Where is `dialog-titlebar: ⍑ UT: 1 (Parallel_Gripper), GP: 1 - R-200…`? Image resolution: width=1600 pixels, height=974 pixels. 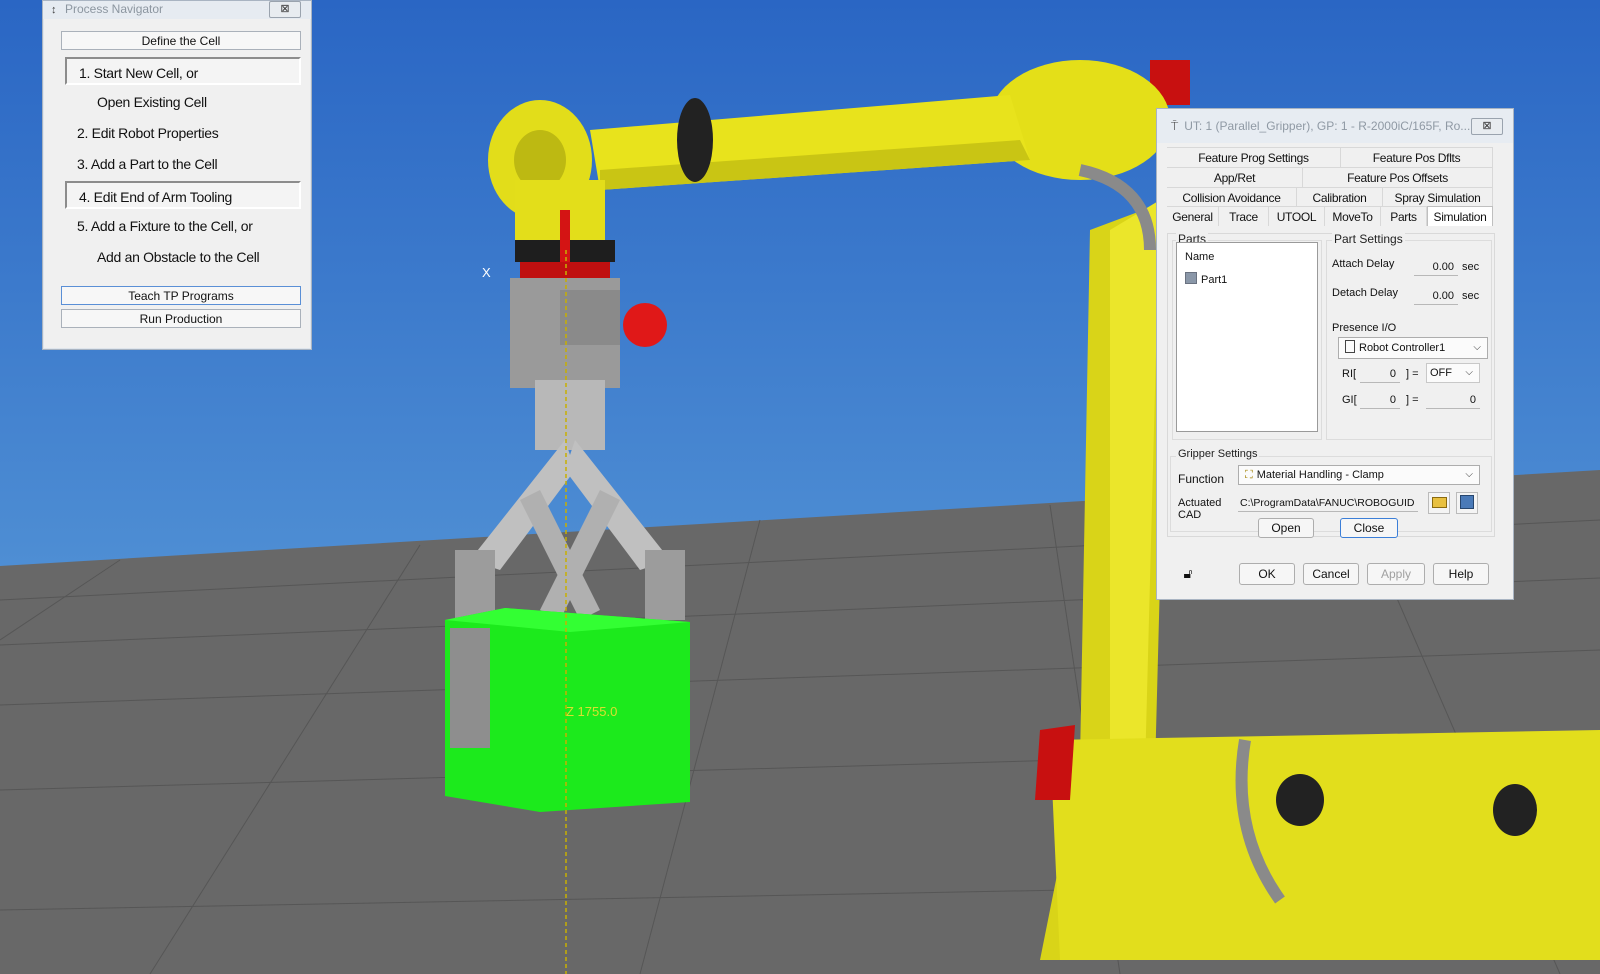 dialog-titlebar: ⍑ UT: 1 (Parallel_Gripper), GP: 1 - R-200… is located at coordinates (1335, 126).